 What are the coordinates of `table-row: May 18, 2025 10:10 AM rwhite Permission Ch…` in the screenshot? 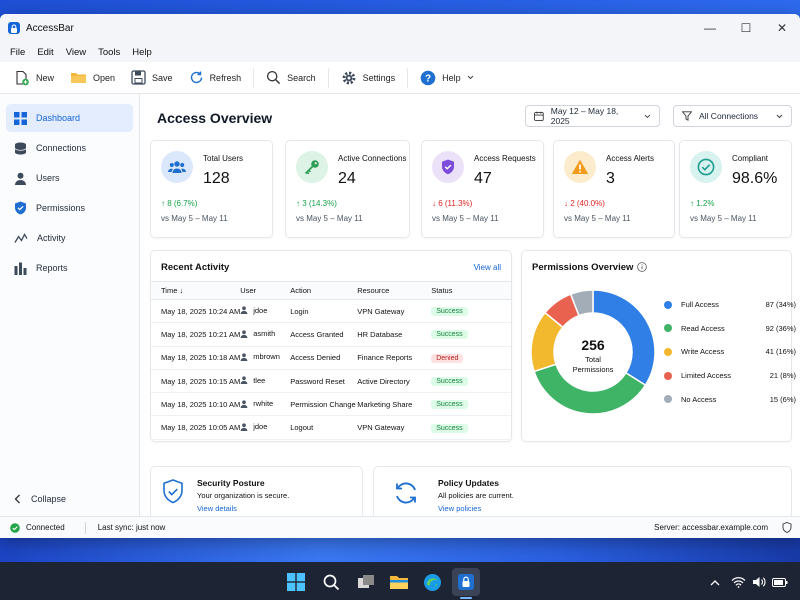 It's located at (331, 404).